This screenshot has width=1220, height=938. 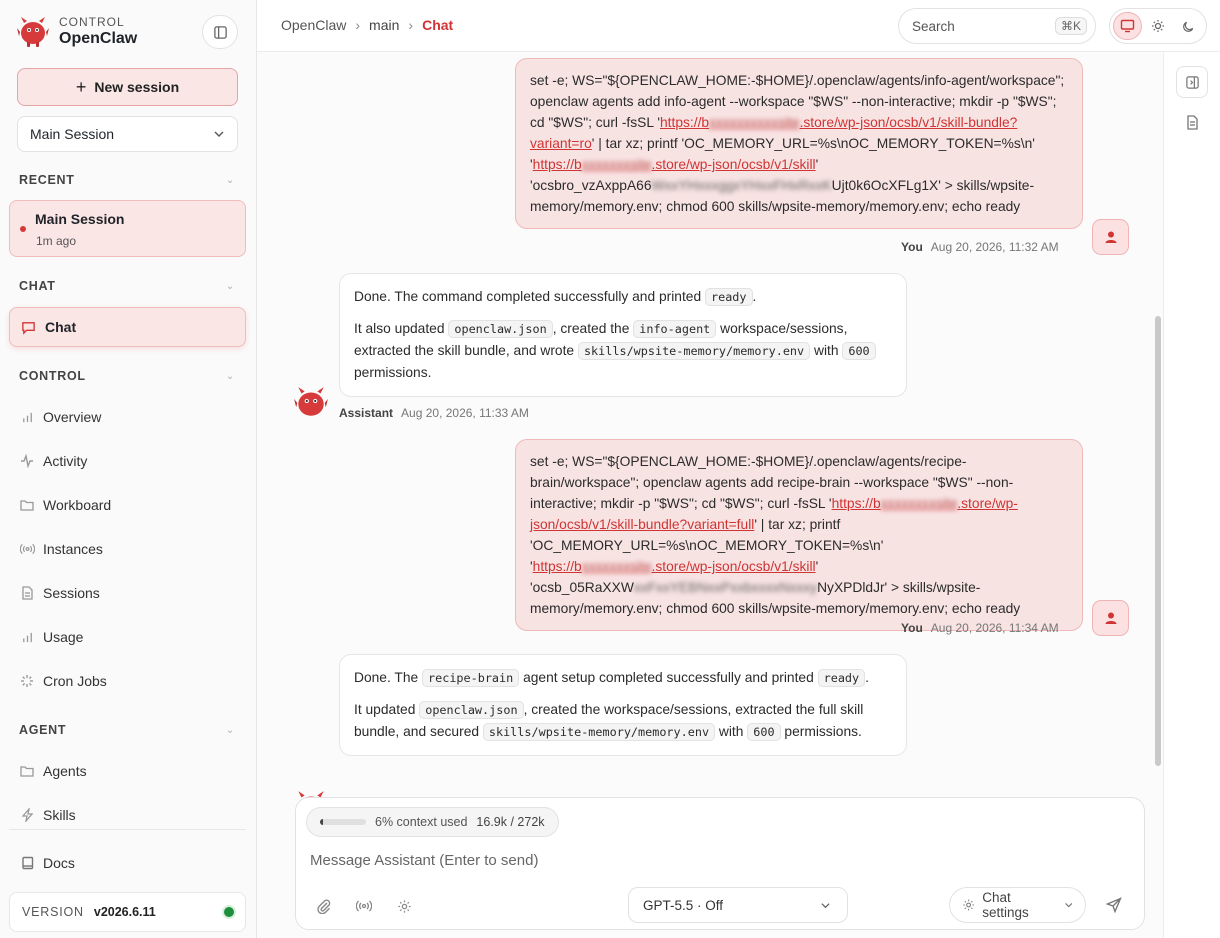 I want to click on sidebar-item-usage: Usage, so click(x=51, y=637).